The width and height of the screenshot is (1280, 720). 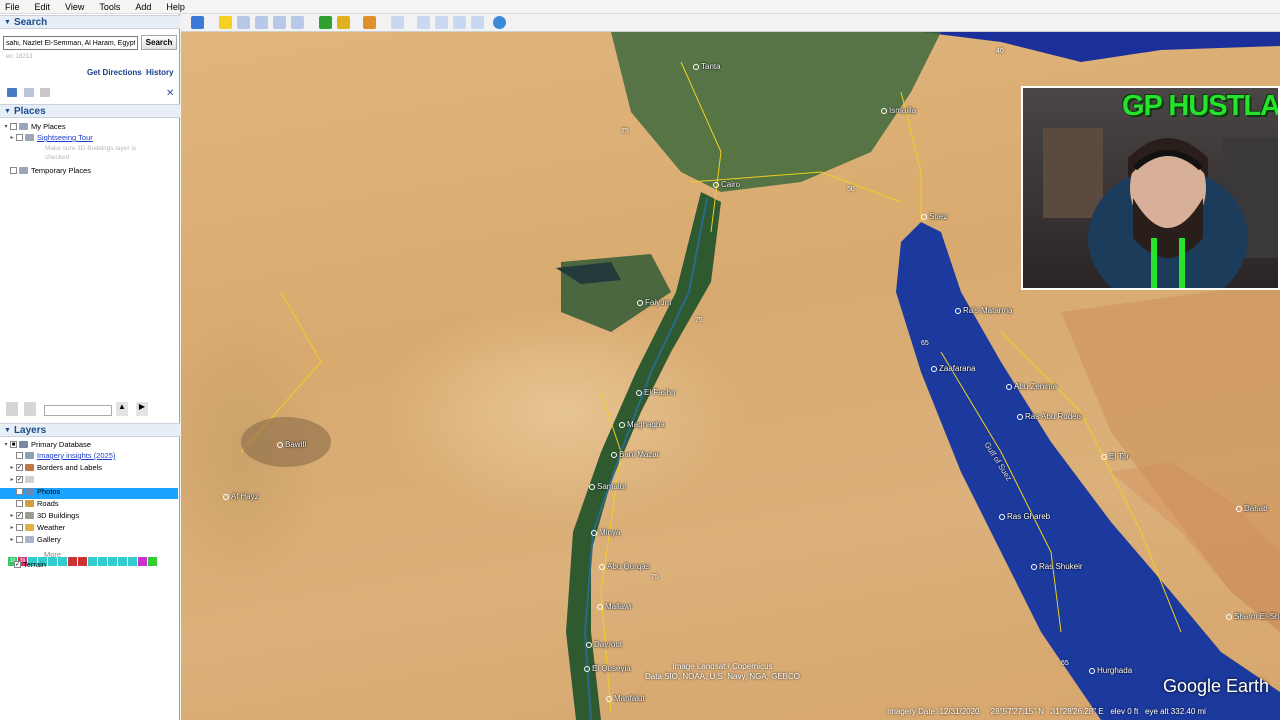 What do you see at coordinates (297, 22) in the screenshot?
I see `tour-icon` at bounding box center [297, 22].